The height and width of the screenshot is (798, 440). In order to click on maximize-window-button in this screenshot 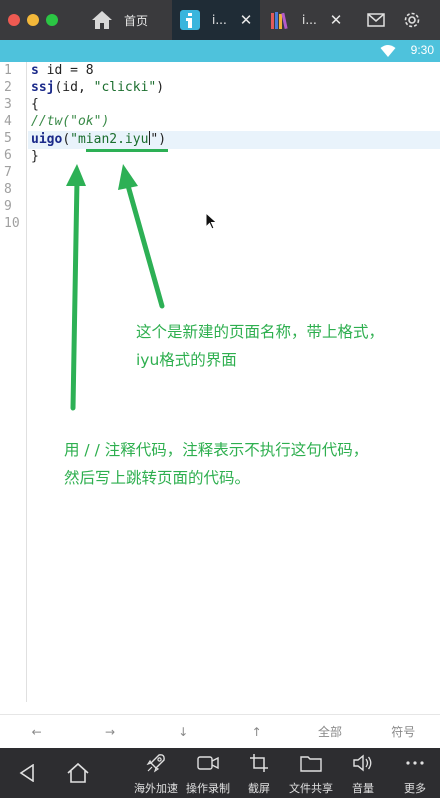, I will do `click(52, 20)`.